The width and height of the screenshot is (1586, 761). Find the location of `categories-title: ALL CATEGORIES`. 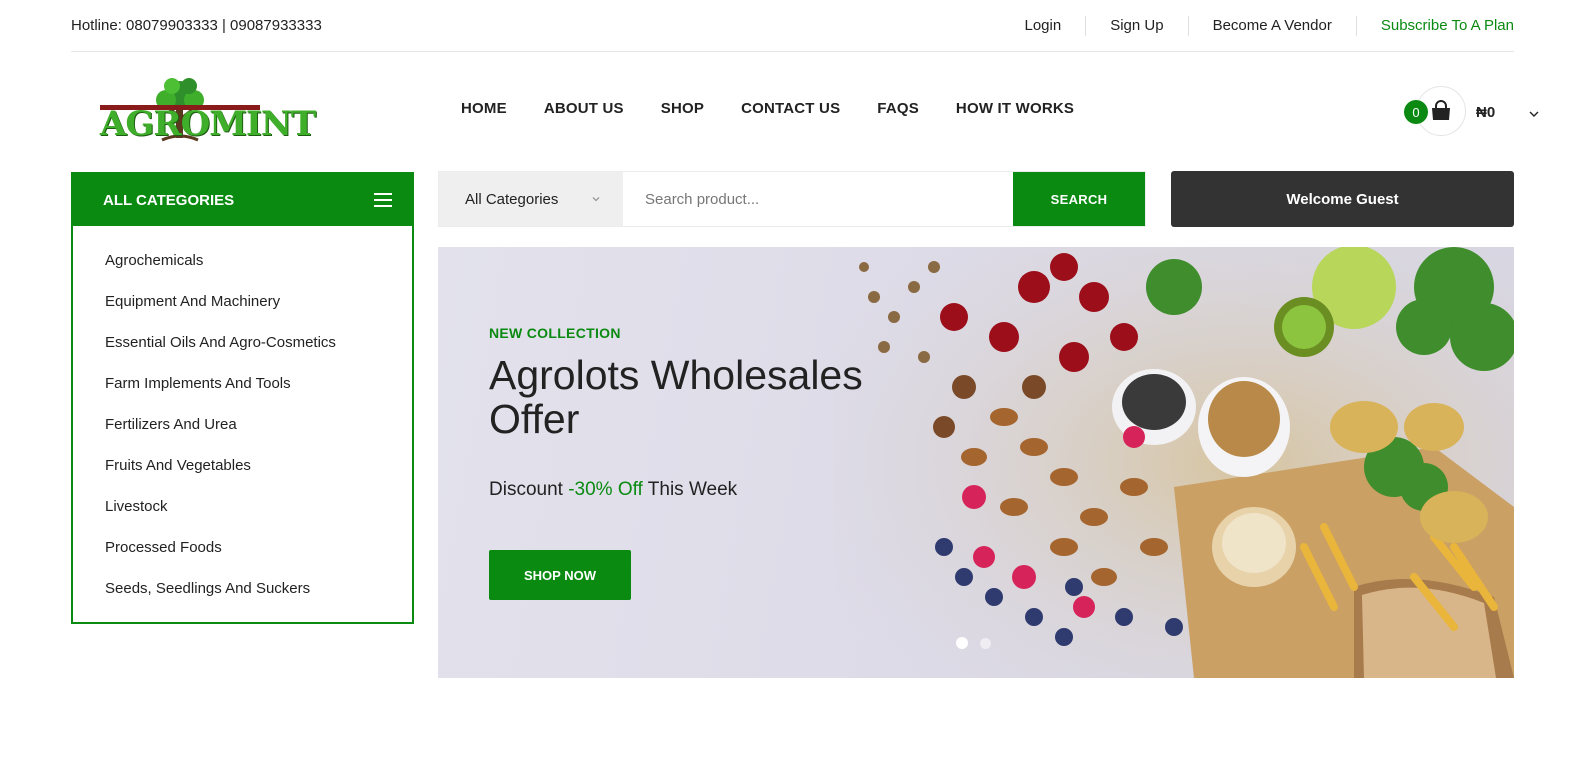

categories-title: ALL CATEGORIES is located at coordinates (169, 200).